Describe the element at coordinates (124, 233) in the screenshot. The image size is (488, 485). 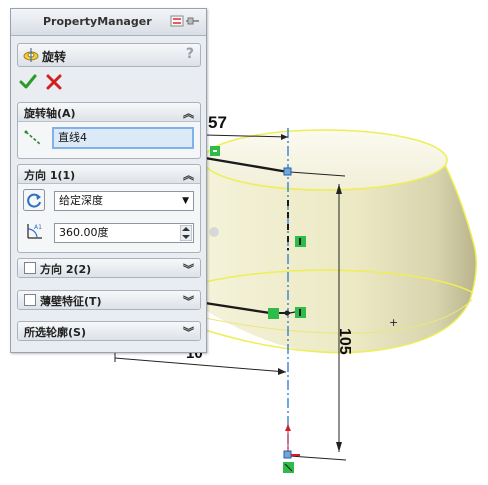
I see `angle-input: 360.00度` at that location.